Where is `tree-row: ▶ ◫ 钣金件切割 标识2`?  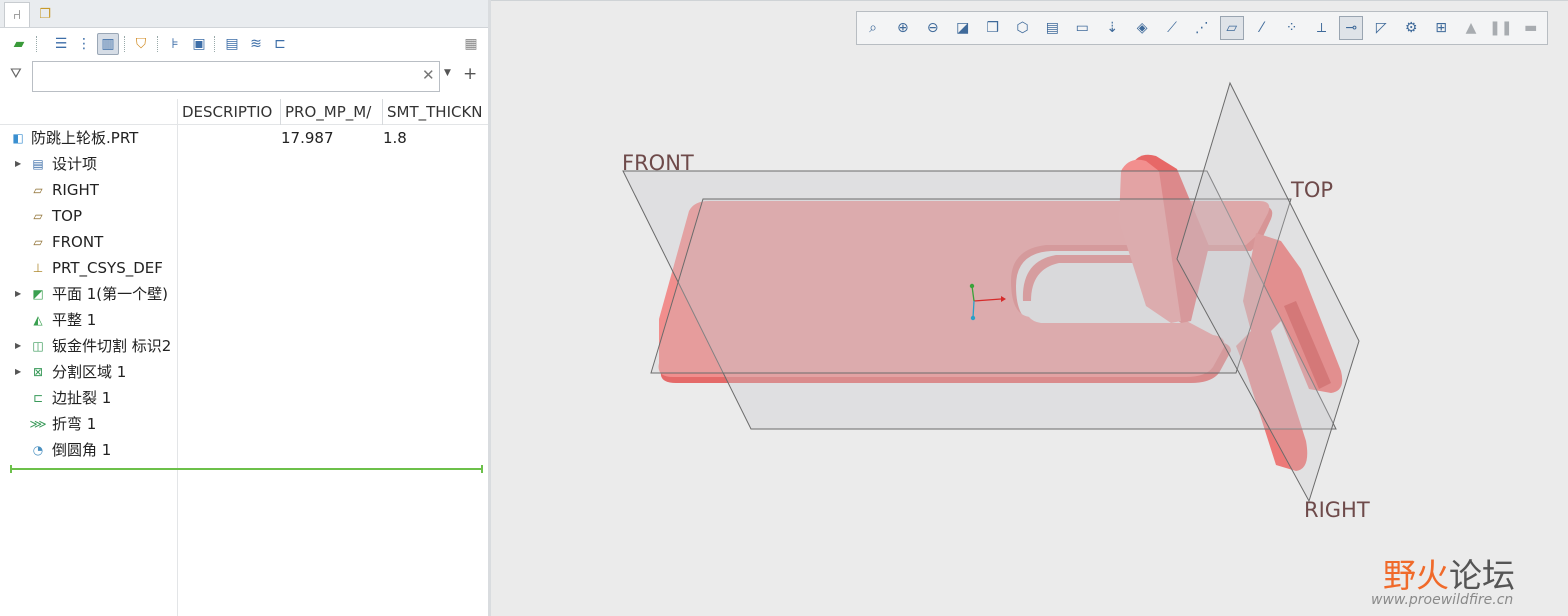
tree-row: ▶ ◫ 钣金件切割 标识2 is located at coordinates (244, 346).